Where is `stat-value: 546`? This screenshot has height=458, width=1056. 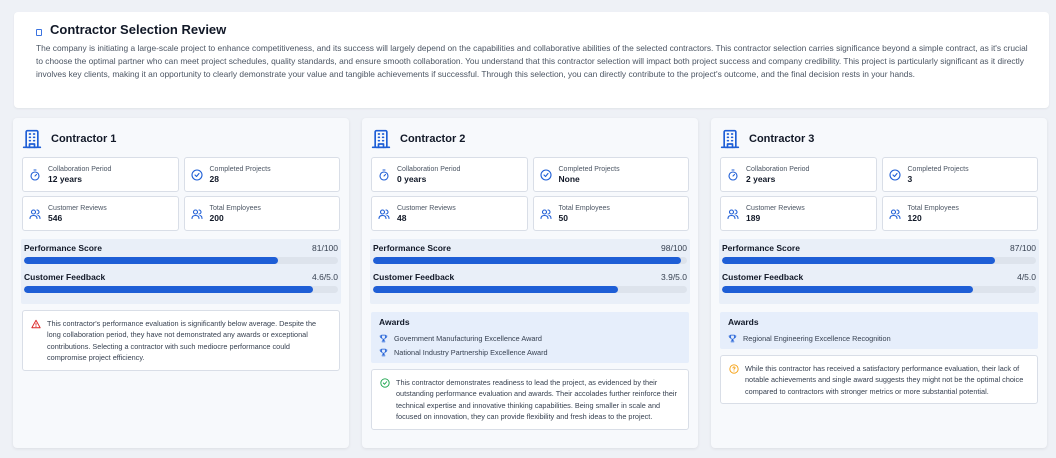 stat-value: 546 is located at coordinates (55, 217).